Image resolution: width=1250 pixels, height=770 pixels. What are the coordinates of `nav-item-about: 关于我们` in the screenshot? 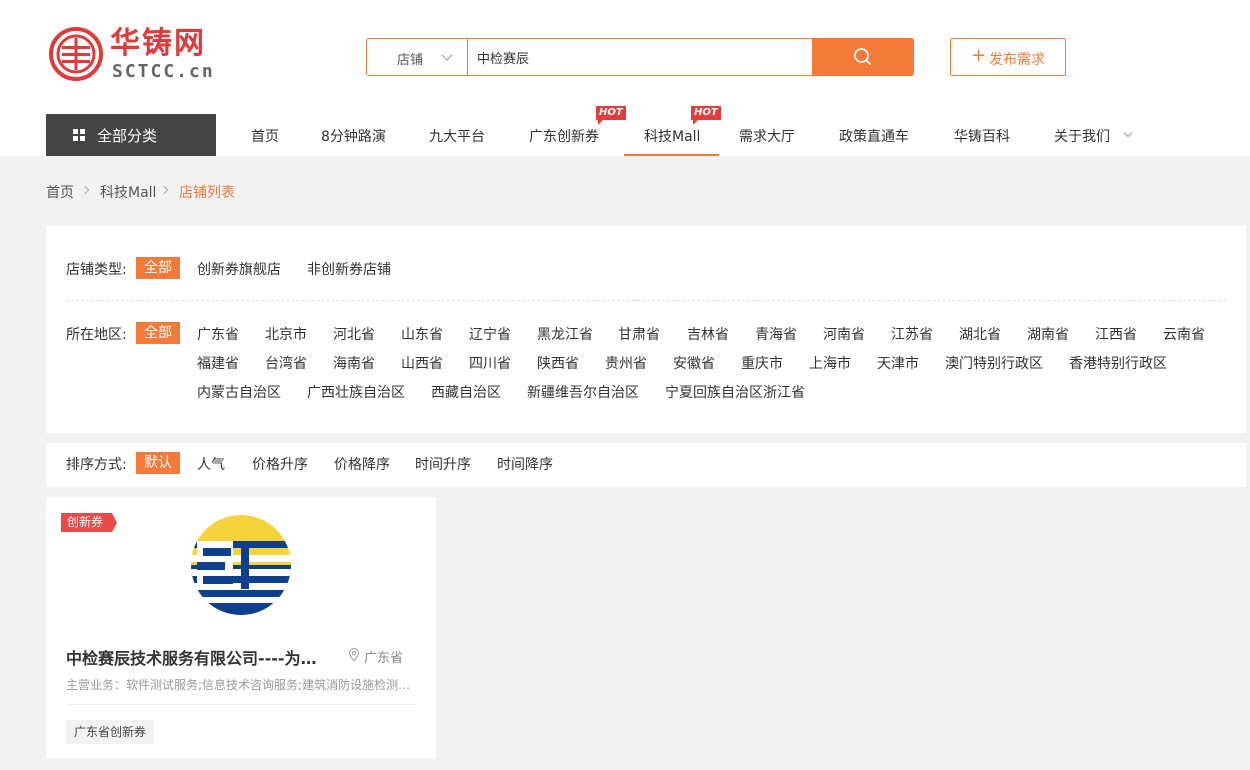 It's located at (1095, 135).